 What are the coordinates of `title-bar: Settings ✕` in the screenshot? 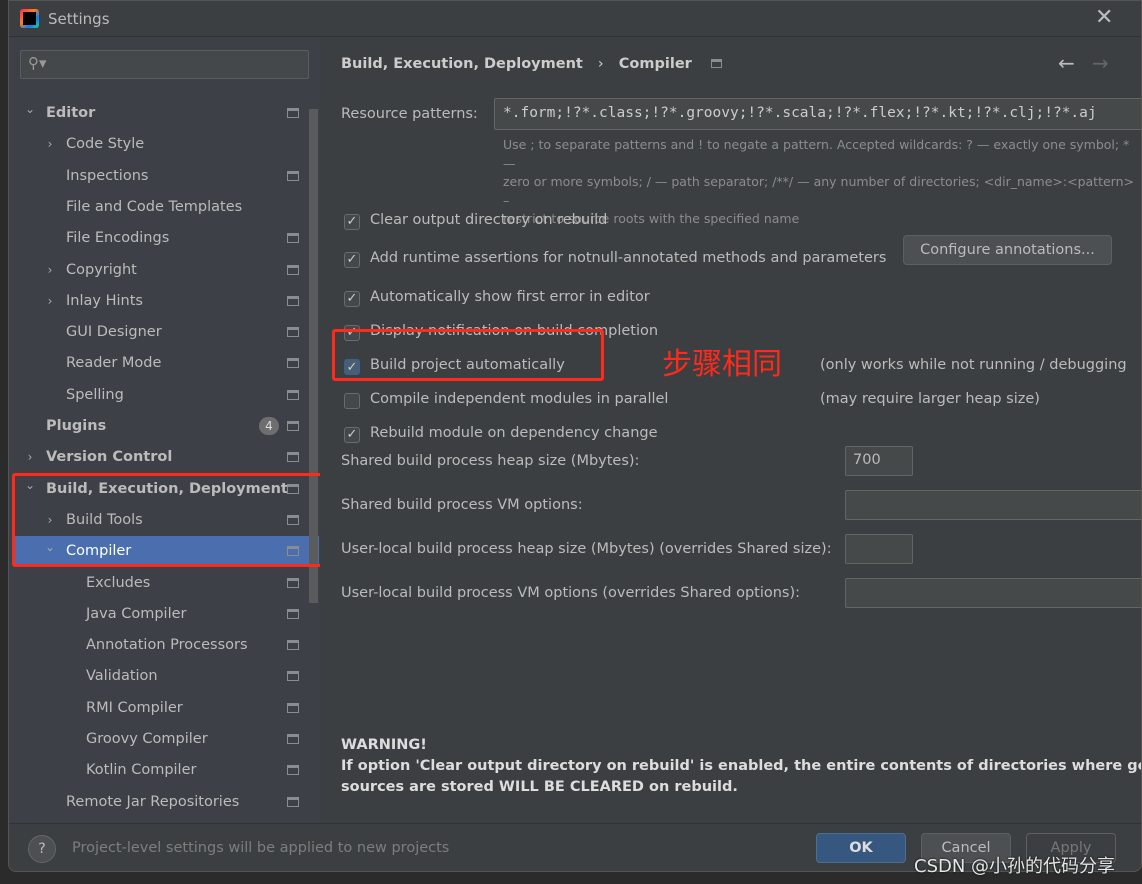 It's located at (575, 19).